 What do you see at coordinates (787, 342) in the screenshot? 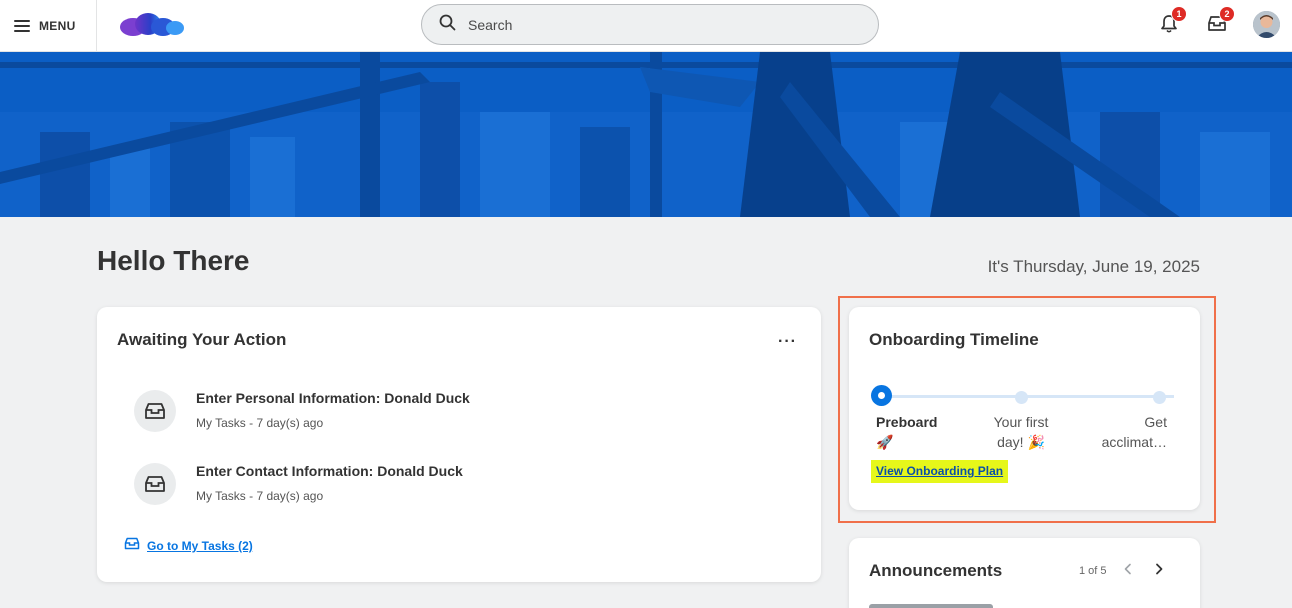
I see `more-options-button: ···` at bounding box center [787, 342].